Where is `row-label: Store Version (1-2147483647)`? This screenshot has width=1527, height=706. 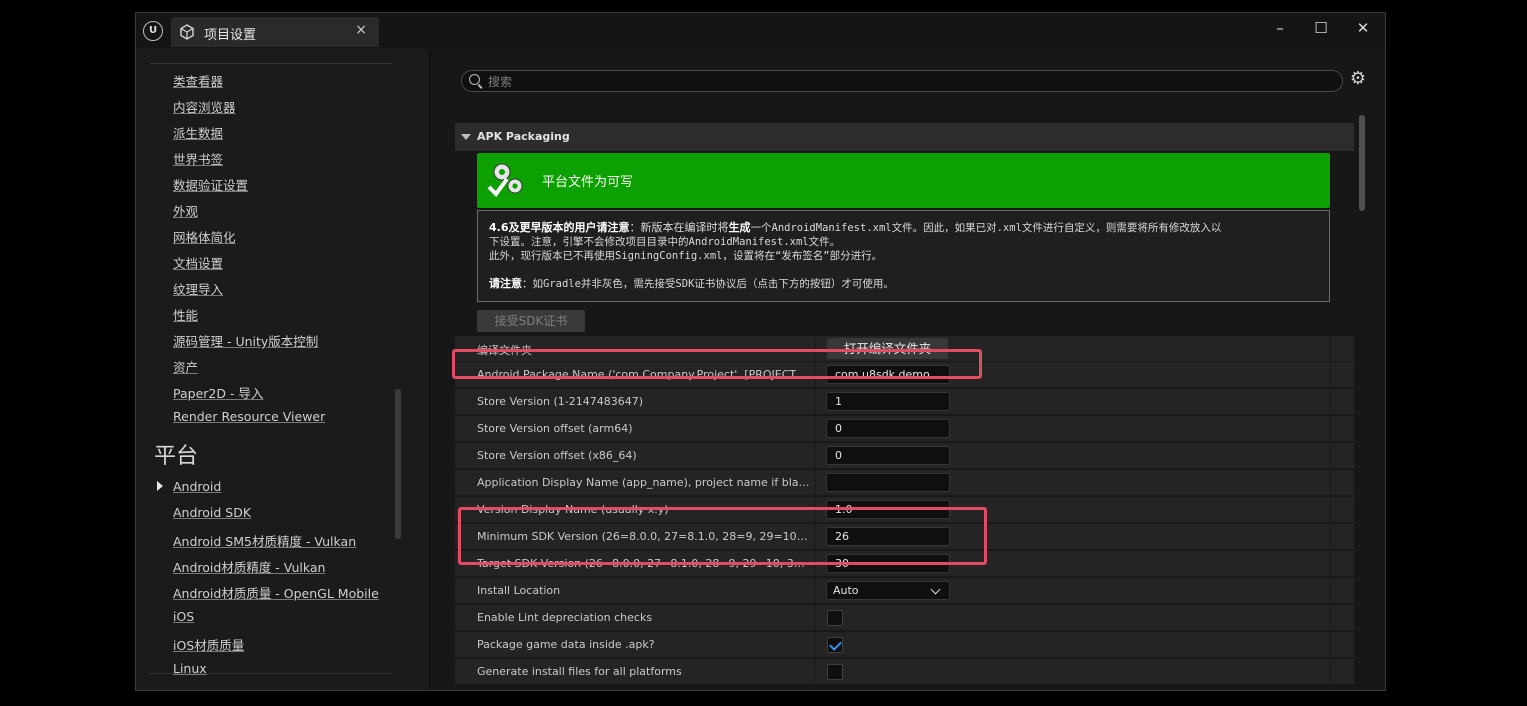 row-label: Store Version (1-2147483647) is located at coordinates (560, 401).